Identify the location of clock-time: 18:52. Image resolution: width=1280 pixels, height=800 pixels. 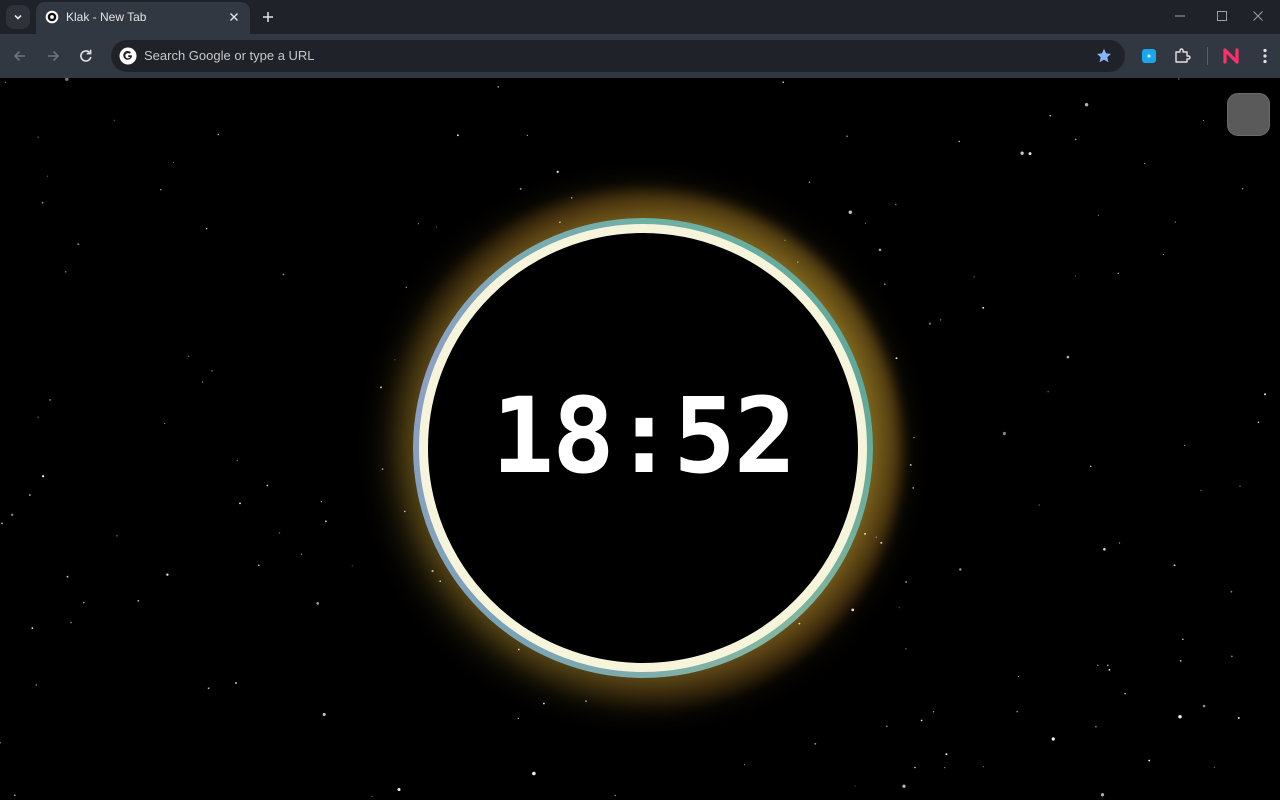
(643, 436).